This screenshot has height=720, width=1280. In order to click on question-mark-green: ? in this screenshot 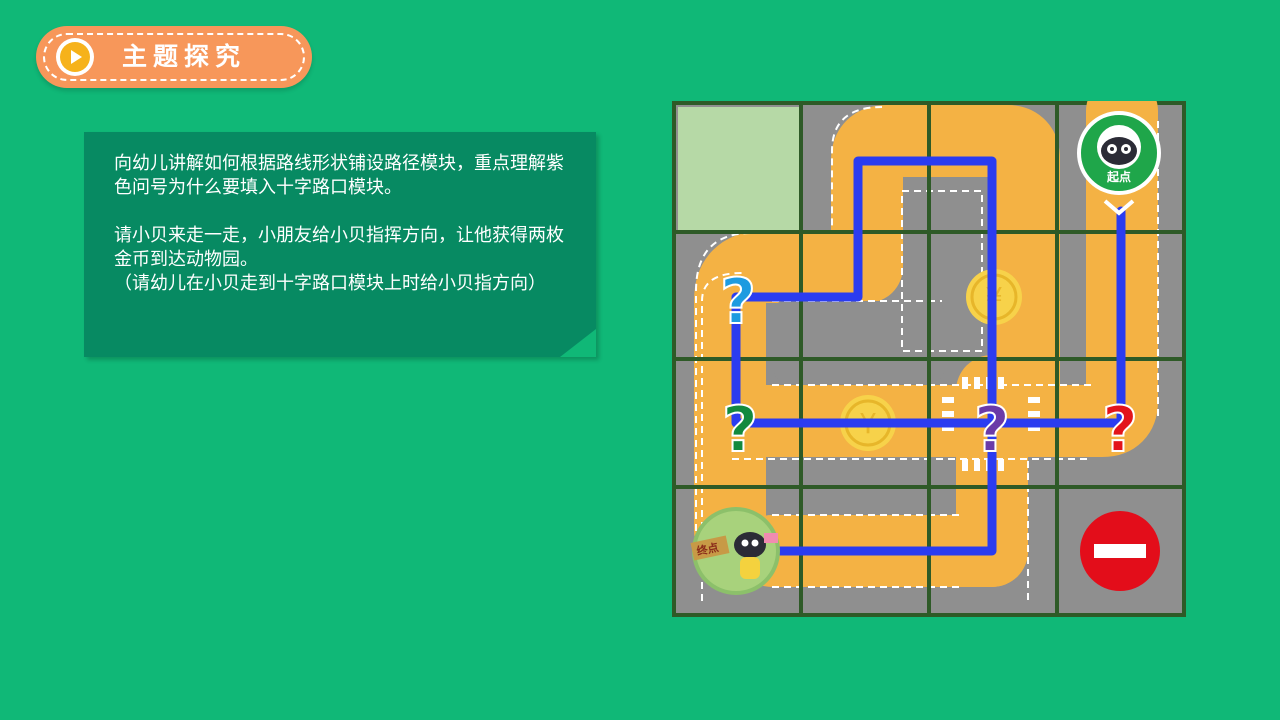, I will do `click(740, 429)`.